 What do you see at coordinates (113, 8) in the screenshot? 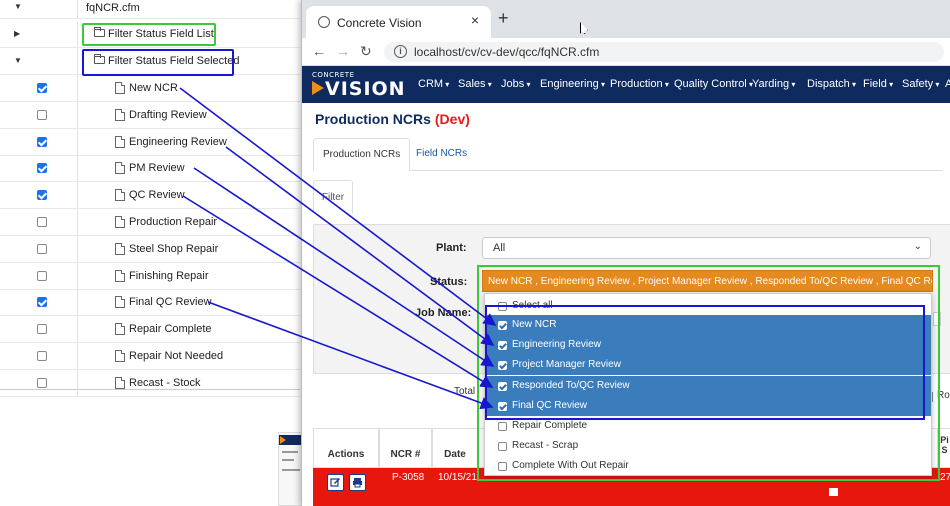
I see `file-name: fqNCR.cfm` at bounding box center [113, 8].